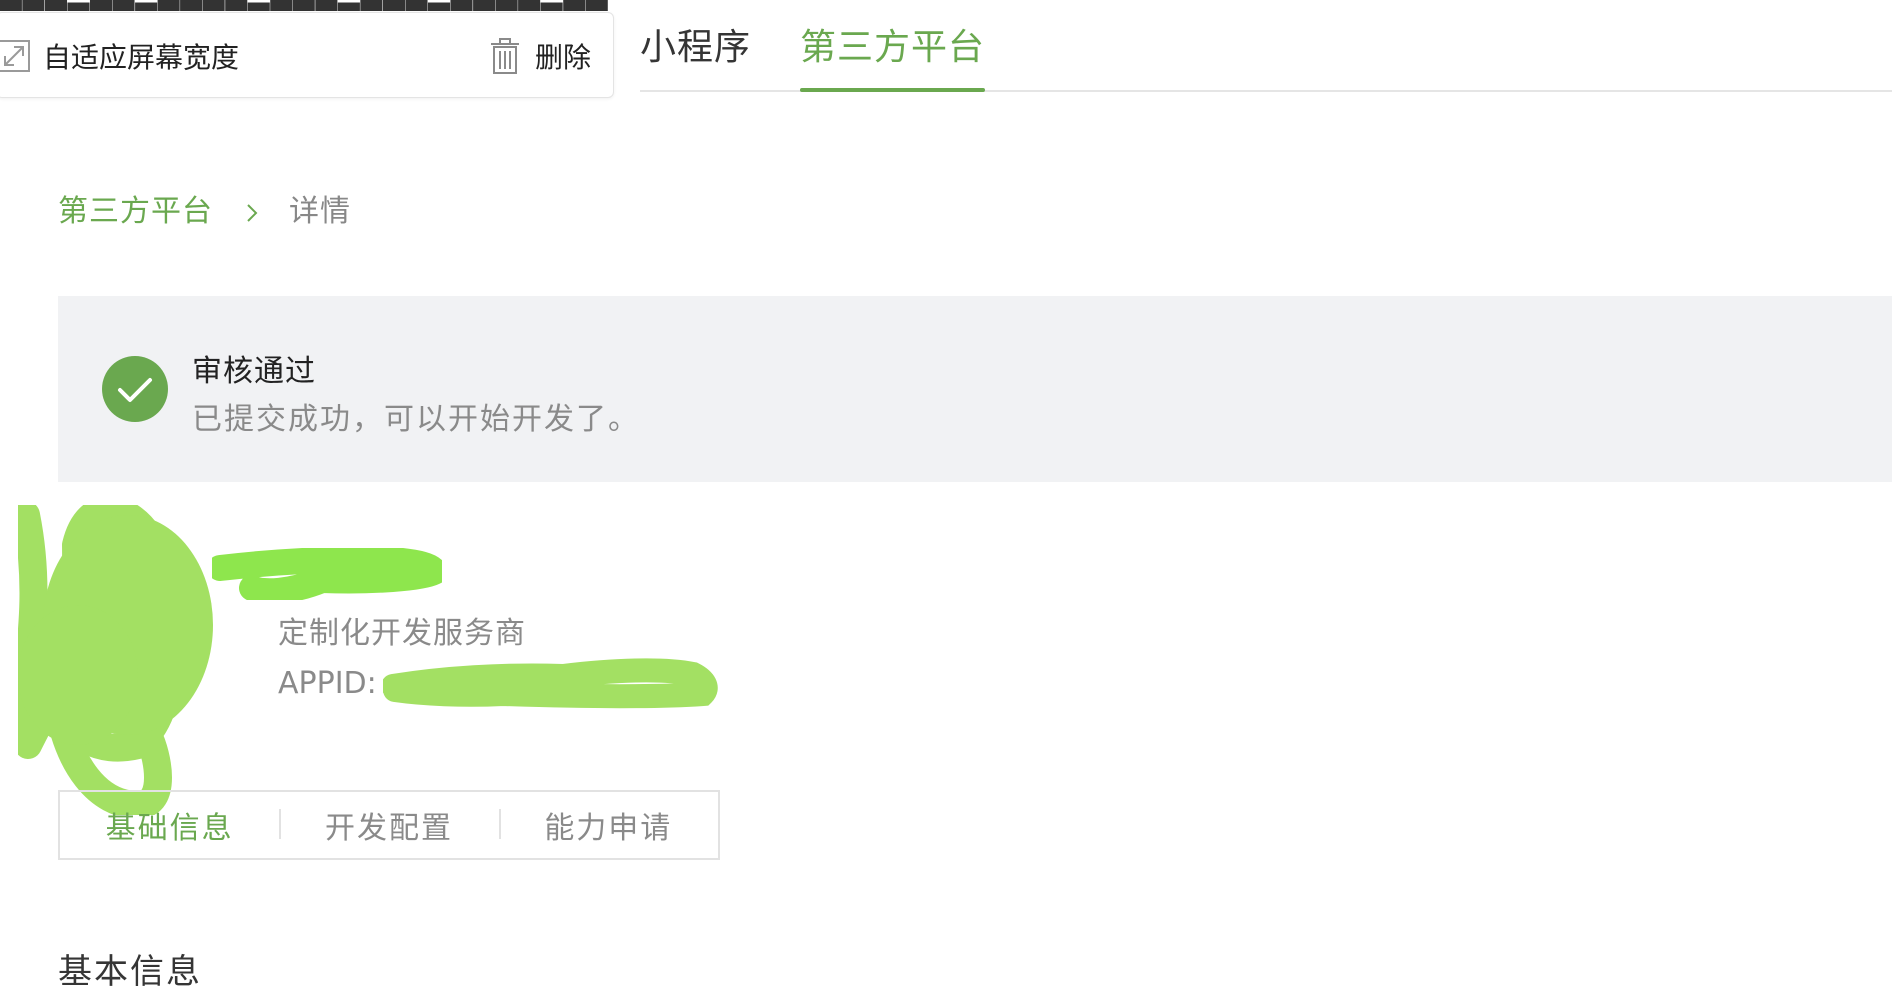  Describe the element at coordinates (505, 56) in the screenshot. I see `trash-icon` at that location.